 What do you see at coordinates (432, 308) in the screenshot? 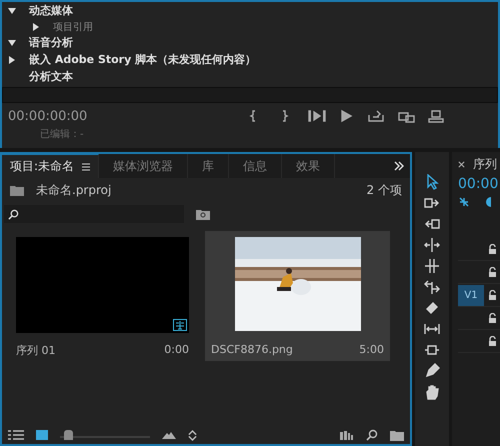
I see `razor-tool-icon` at bounding box center [432, 308].